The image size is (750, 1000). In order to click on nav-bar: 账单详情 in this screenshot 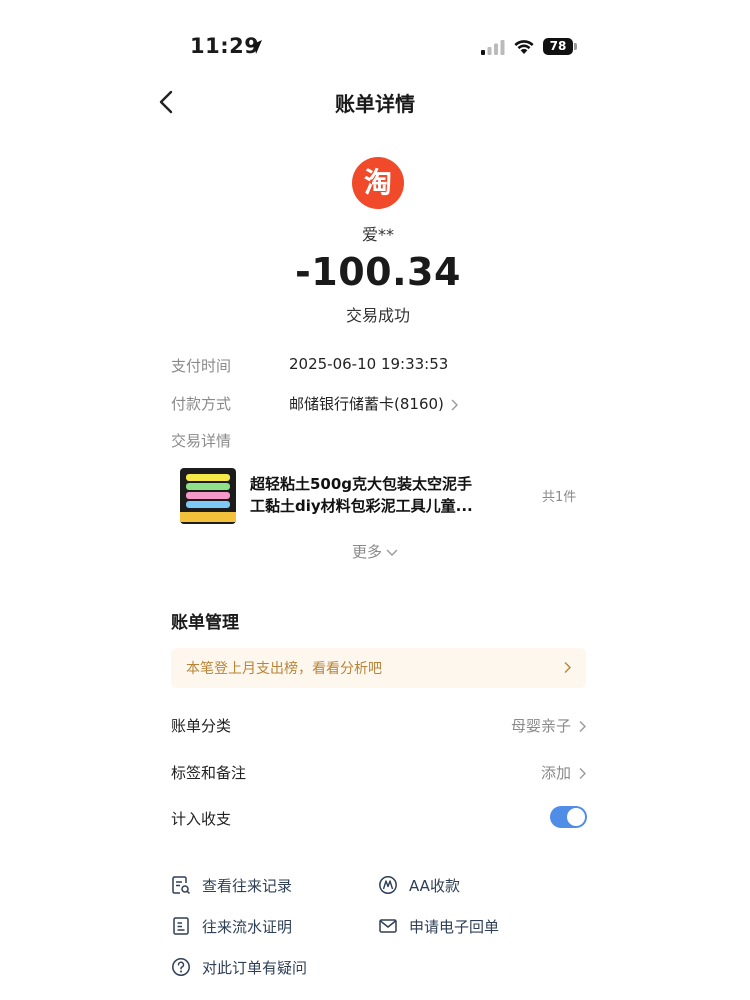, I will do `click(375, 102)`.